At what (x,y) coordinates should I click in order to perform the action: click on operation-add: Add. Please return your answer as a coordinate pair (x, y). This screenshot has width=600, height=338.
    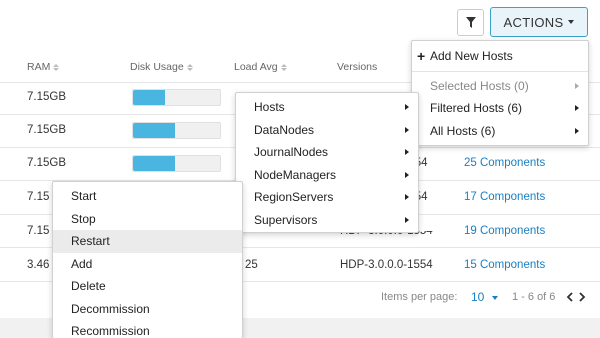
    Looking at the image, I should click on (147, 264).